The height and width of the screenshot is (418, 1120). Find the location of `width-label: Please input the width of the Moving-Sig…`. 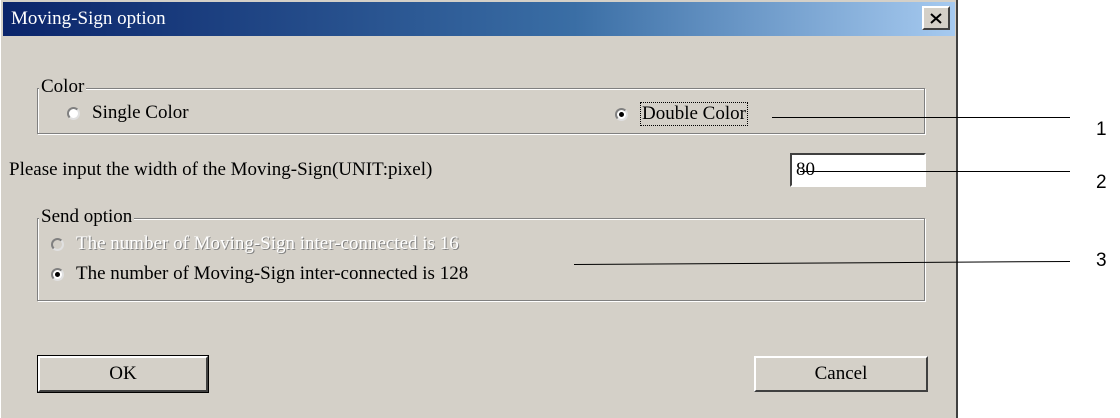

width-label: Please input the width of the Moving-Sig… is located at coordinates (221, 169).